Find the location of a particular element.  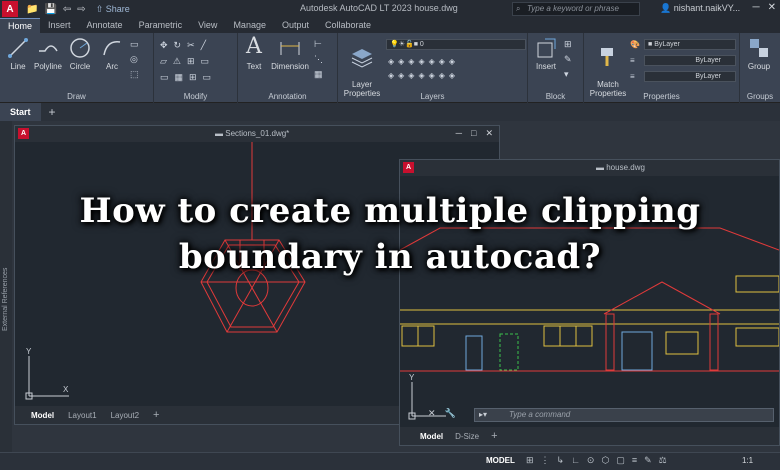

file-tabs-bar: Start + is located at coordinates (390, 112).